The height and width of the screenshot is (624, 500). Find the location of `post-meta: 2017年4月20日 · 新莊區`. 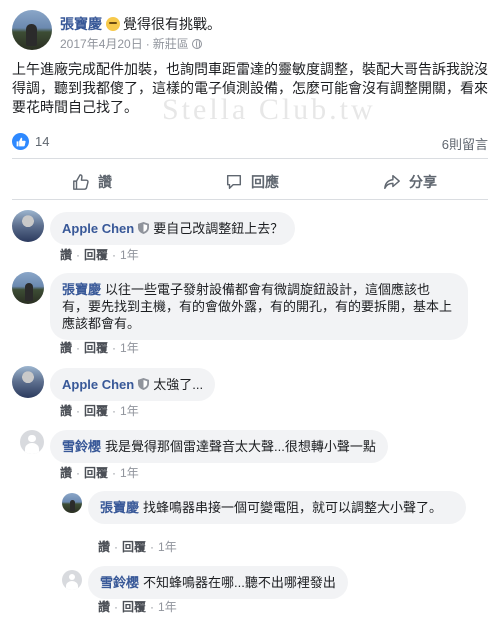

post-meta: 2017年4月20日 · 新莊區 is located at coordinates (131, 43).